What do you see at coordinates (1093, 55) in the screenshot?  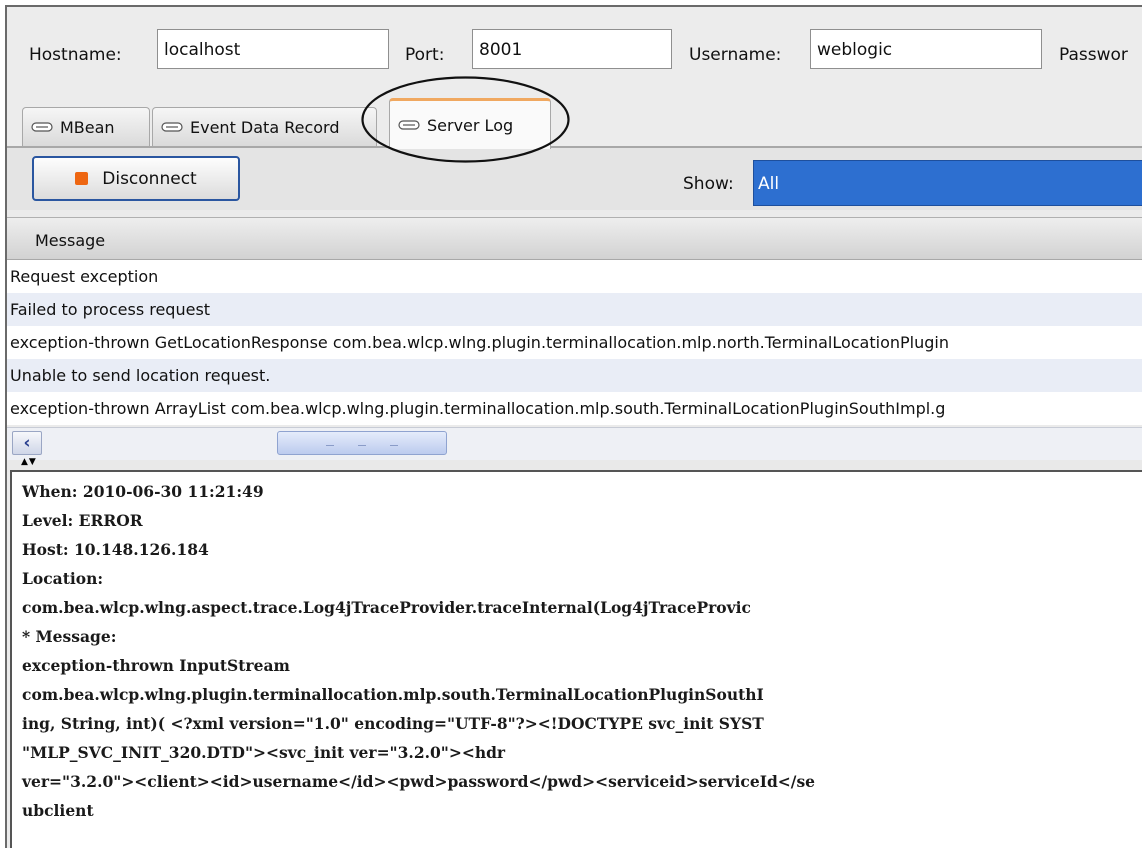 I see `password-label: Passwor` at bounding box center [1093, 55].